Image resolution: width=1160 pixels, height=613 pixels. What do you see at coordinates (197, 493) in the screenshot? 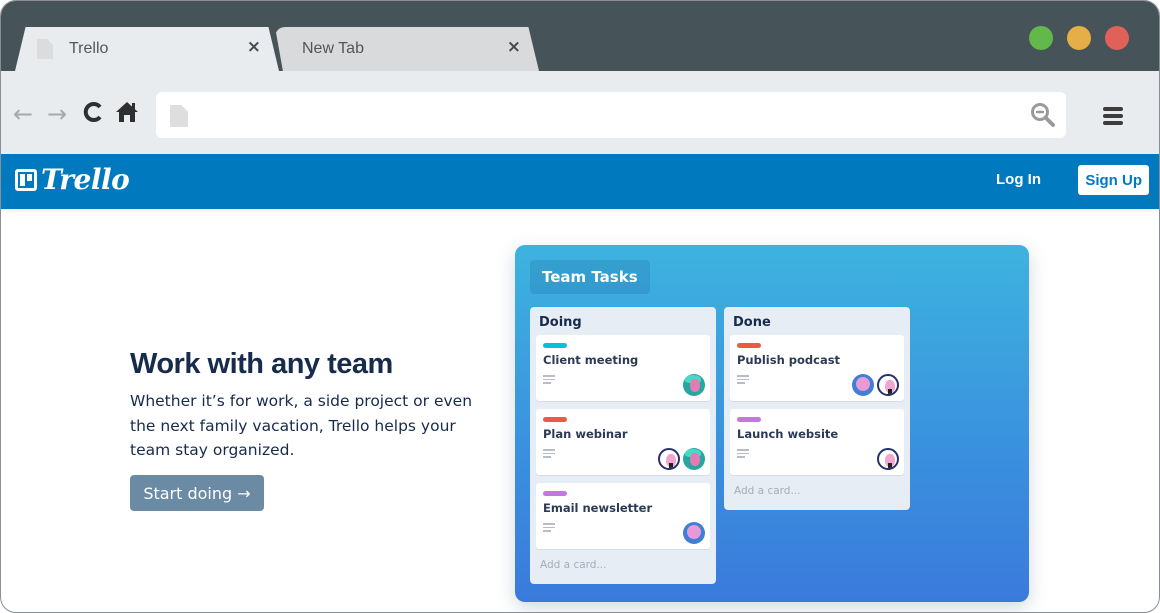
I see `start-doing-button: Start doing →` at bounding box center [197, 493].